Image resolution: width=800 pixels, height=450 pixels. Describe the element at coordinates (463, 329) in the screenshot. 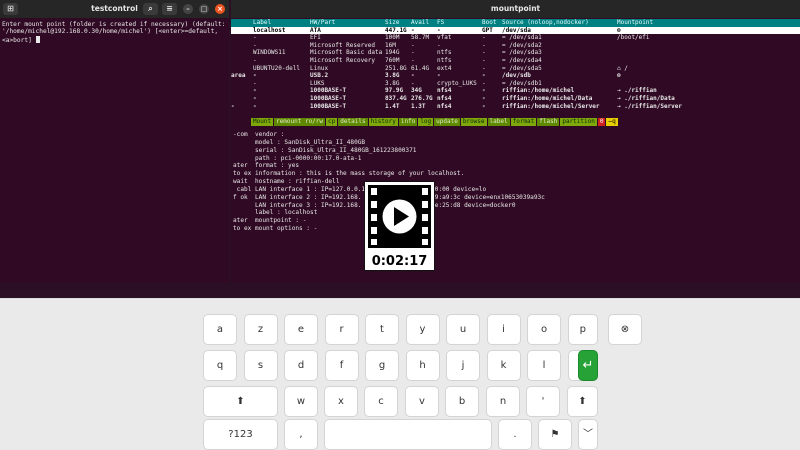

I see `key-u: u` at that location.